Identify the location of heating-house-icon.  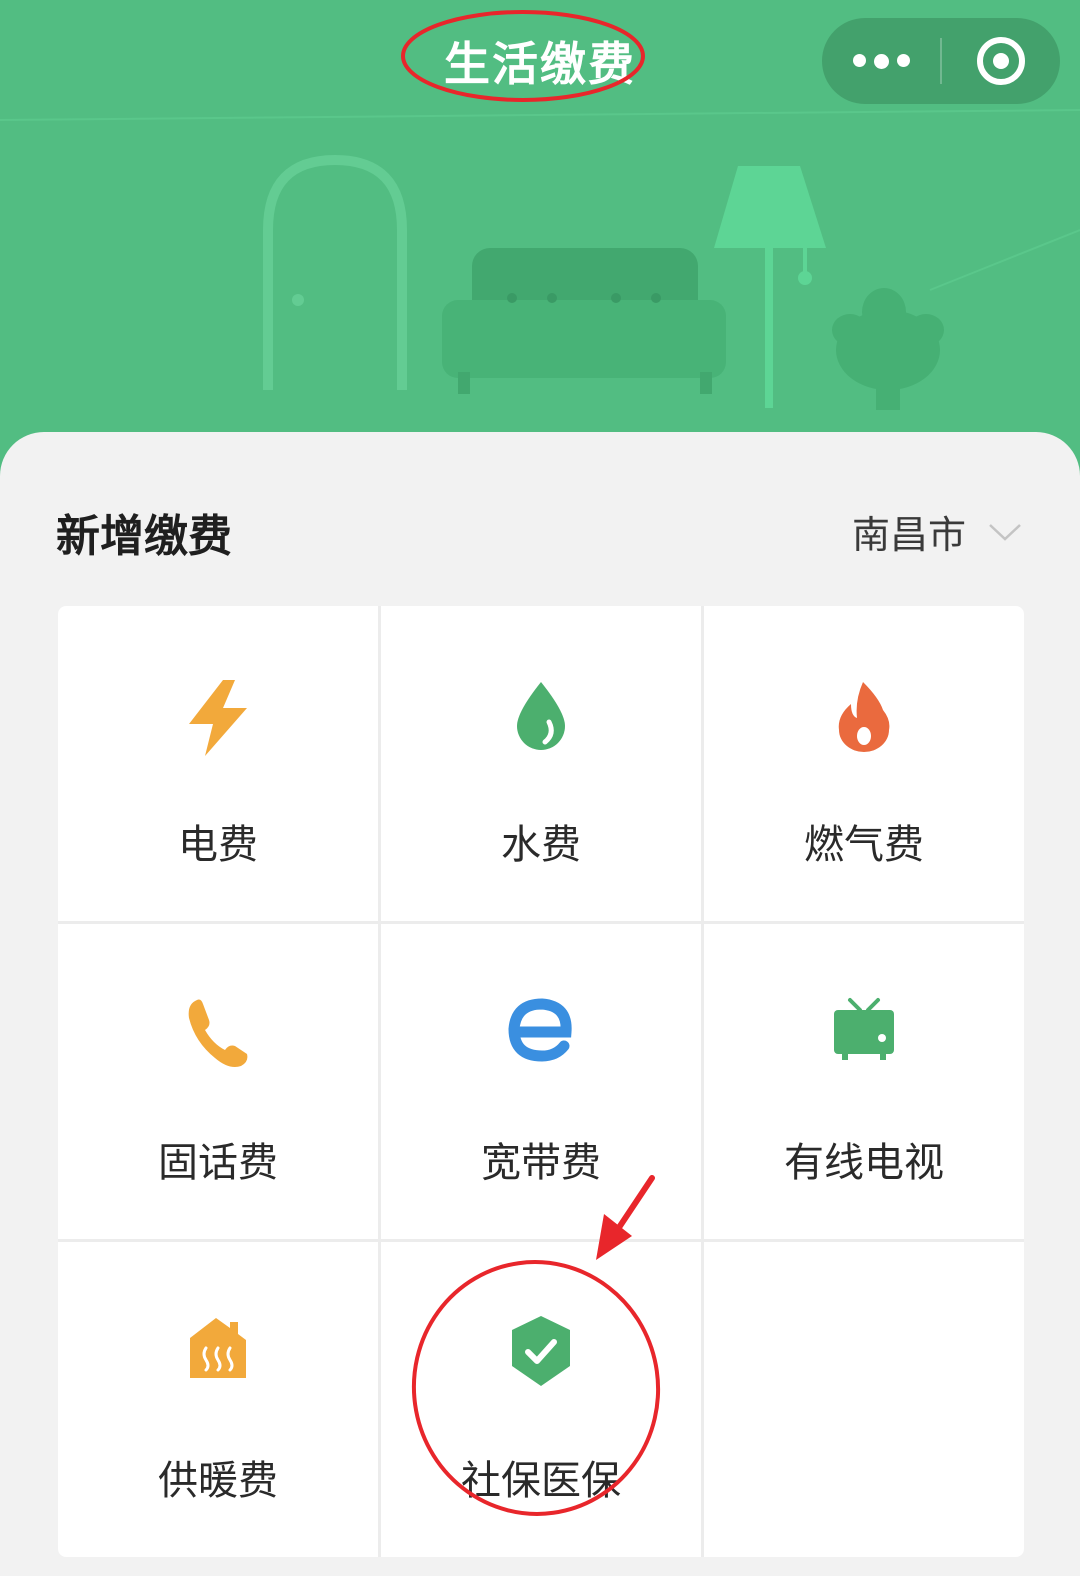
(218, 1348).